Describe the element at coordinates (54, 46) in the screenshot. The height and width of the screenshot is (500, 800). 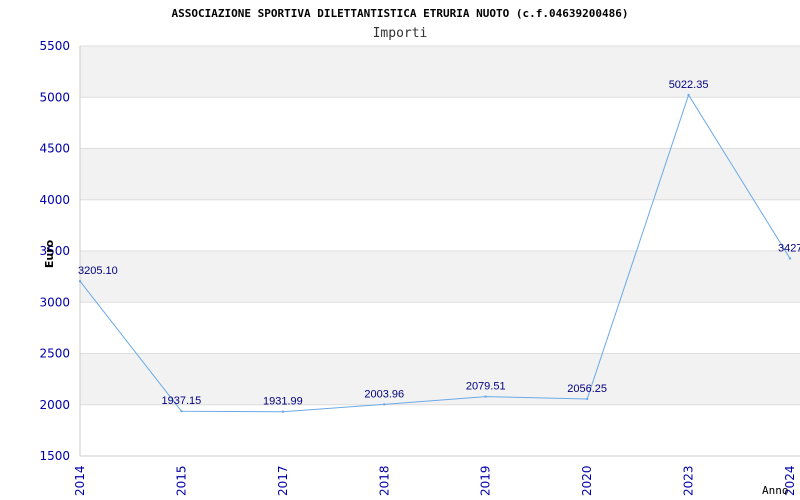
I see `y-tick-label: 5500` at that location.